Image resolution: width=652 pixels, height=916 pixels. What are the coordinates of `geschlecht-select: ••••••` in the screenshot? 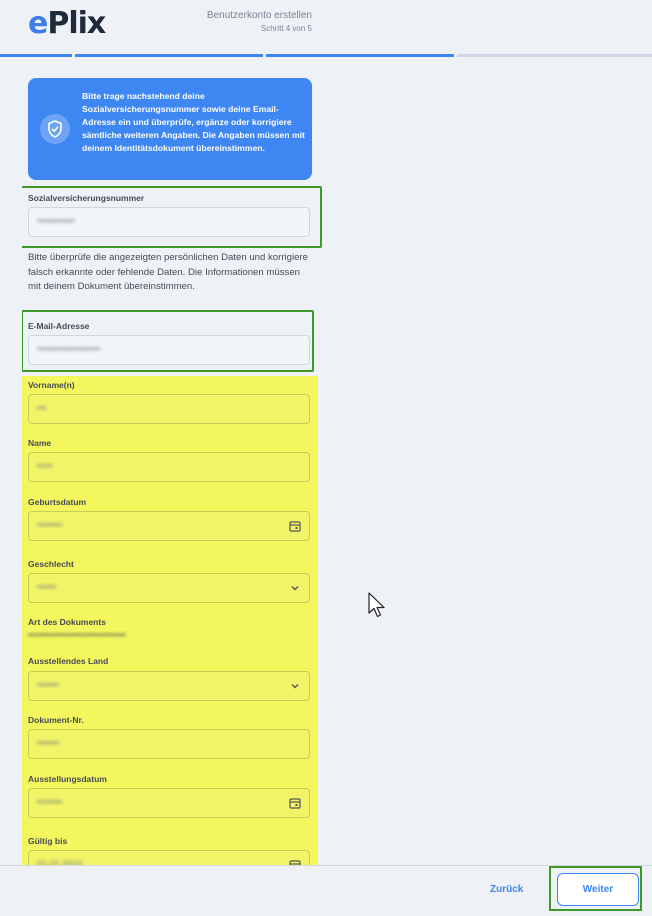 It's located at (169, 588).